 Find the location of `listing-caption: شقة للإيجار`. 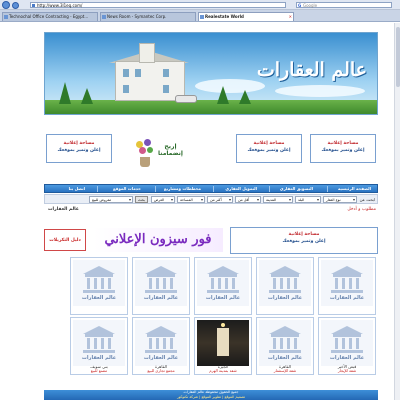

listing-caption: شقة للإيجار is located at coordinates (347, 370).